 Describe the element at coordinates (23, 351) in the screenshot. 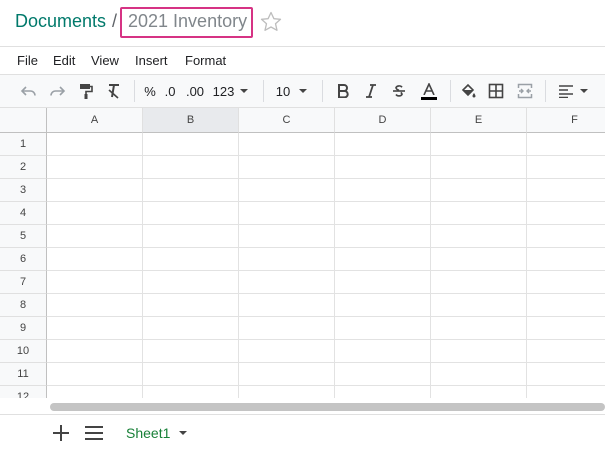

I see `row-header-10: 10` at that location.